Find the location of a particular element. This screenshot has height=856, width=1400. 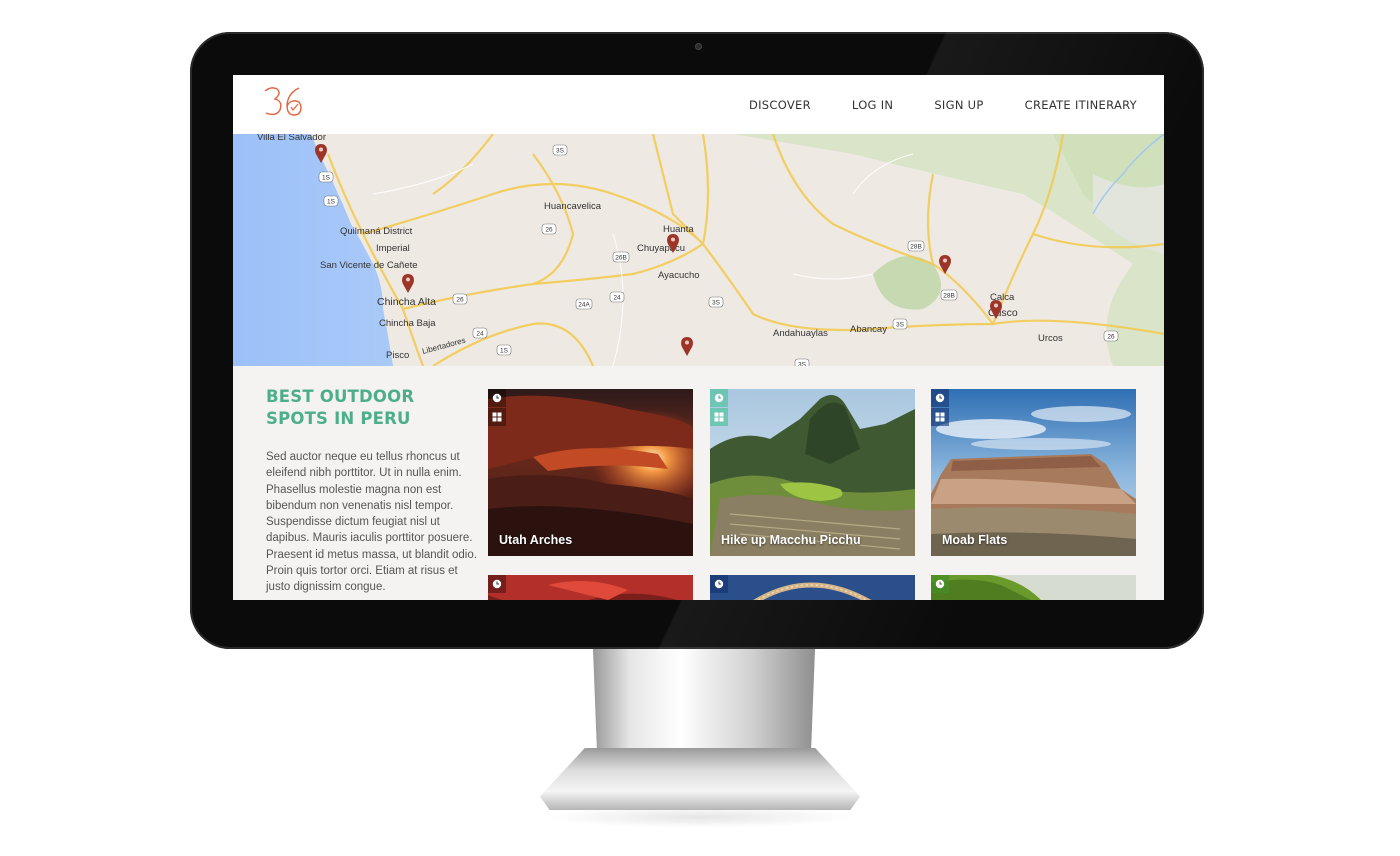

spot-card-moab-flats: Moab Flats is located at coordinates (1033, 472).